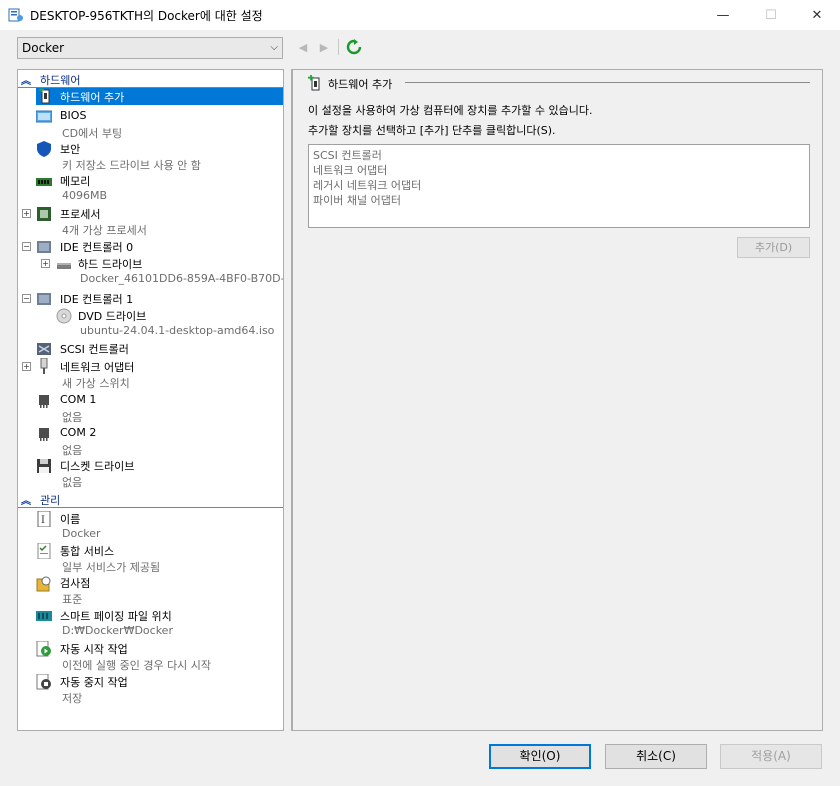 The image size is (840, 786). What do you see at coordinates (117, 630) in the screenshot?
I see `tree-item-sub: D:₩Docker₩Docker` at bounding box center [117, 630].